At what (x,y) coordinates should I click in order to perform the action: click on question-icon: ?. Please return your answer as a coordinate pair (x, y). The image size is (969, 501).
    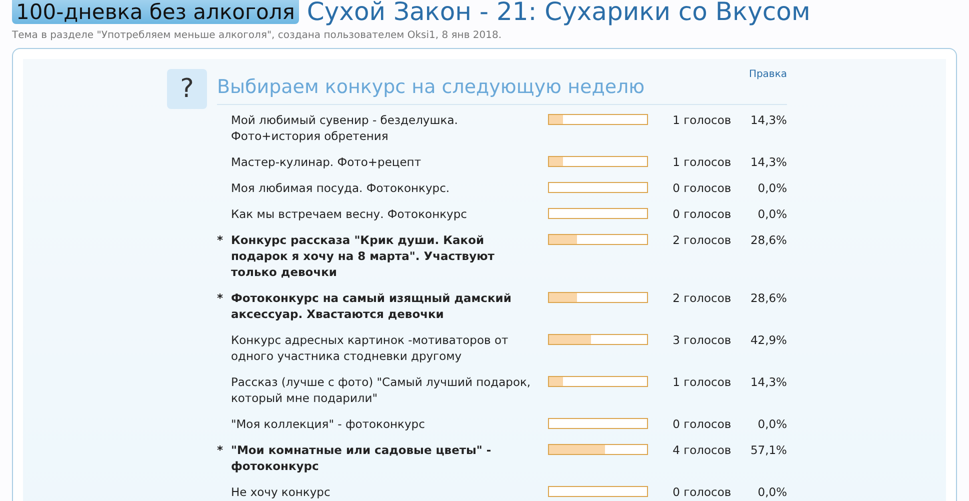
    Looking at the image, I should click on (187, 89).